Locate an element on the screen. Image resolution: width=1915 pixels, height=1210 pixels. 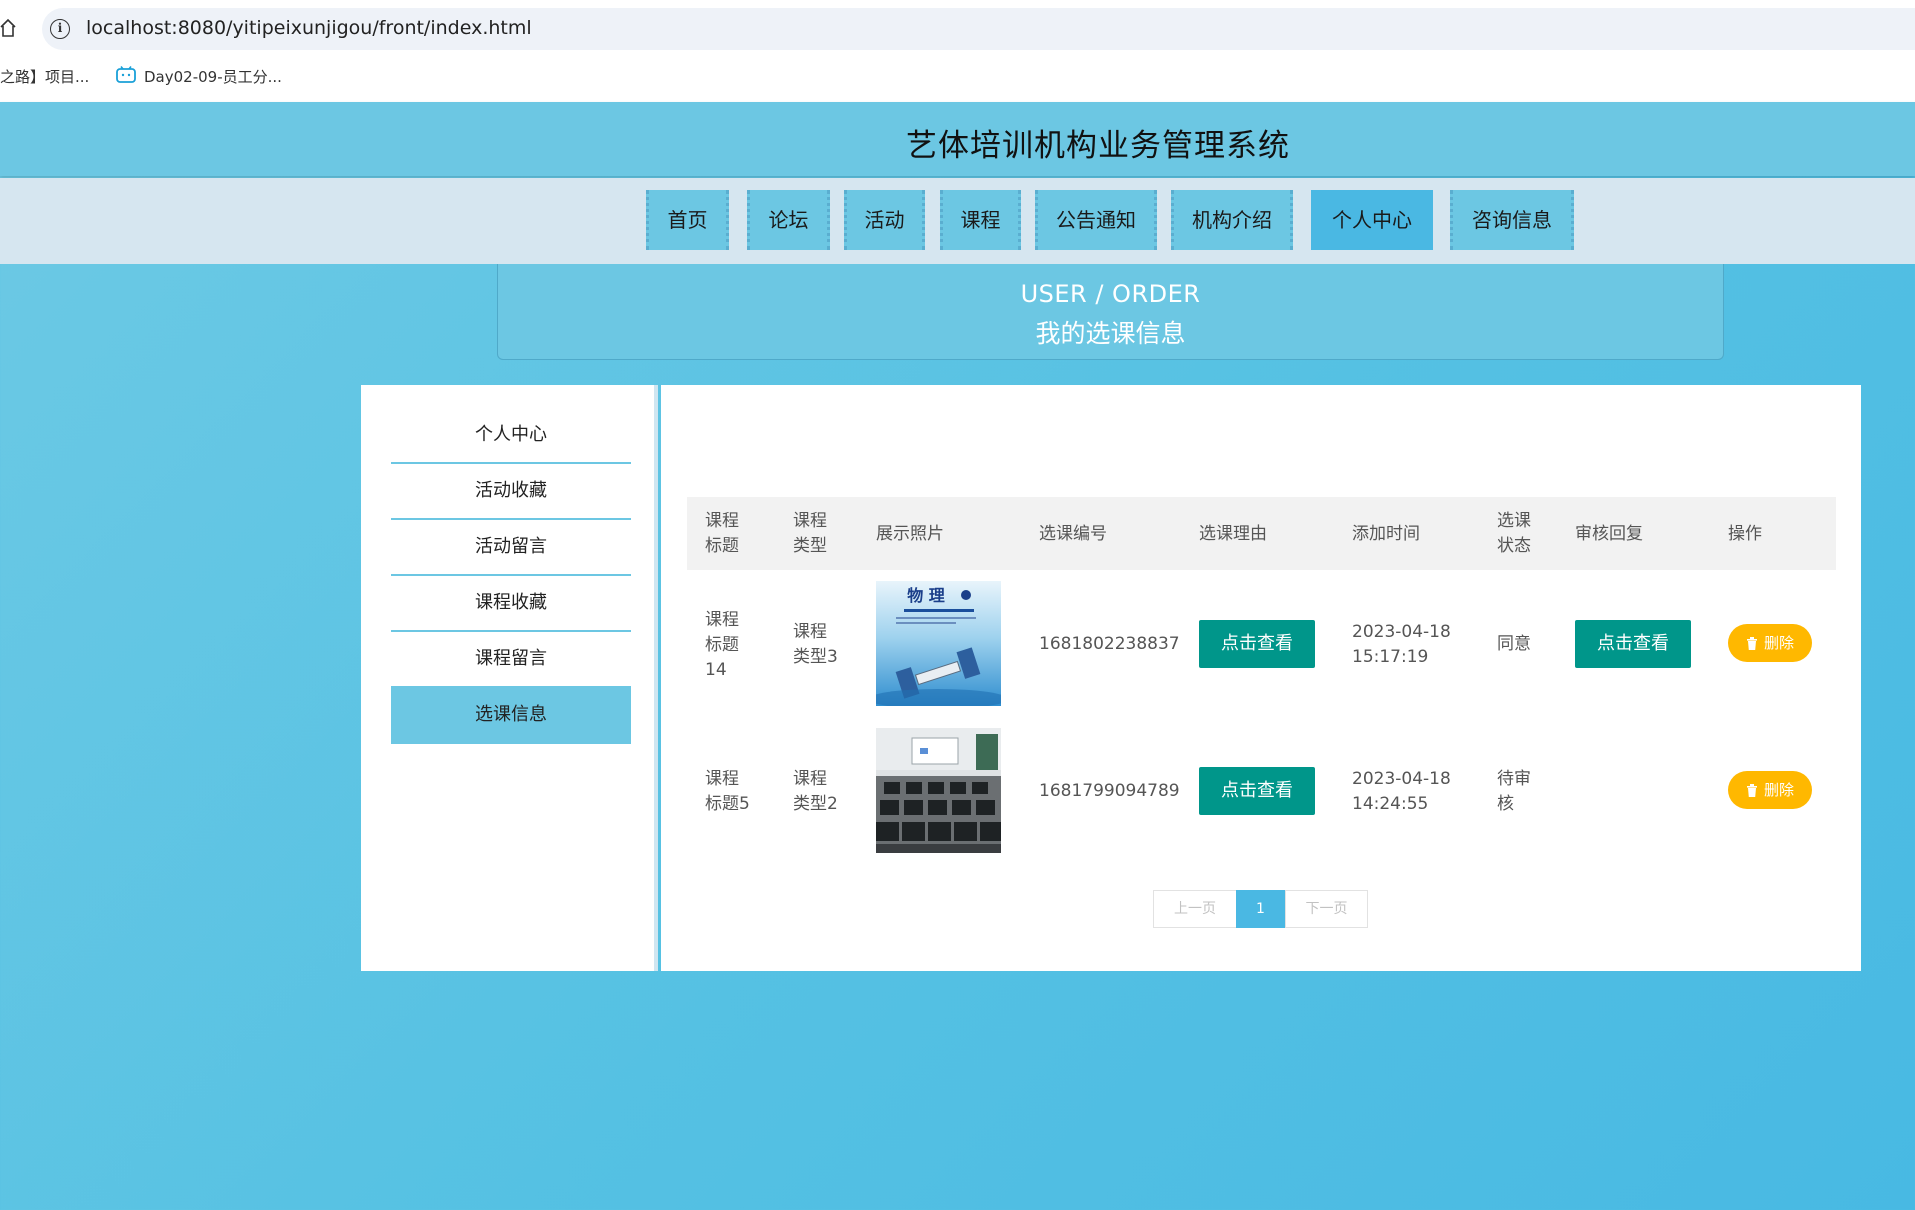
cell-selection-number: 1681802238837 is located at coordinates (1109, 644).